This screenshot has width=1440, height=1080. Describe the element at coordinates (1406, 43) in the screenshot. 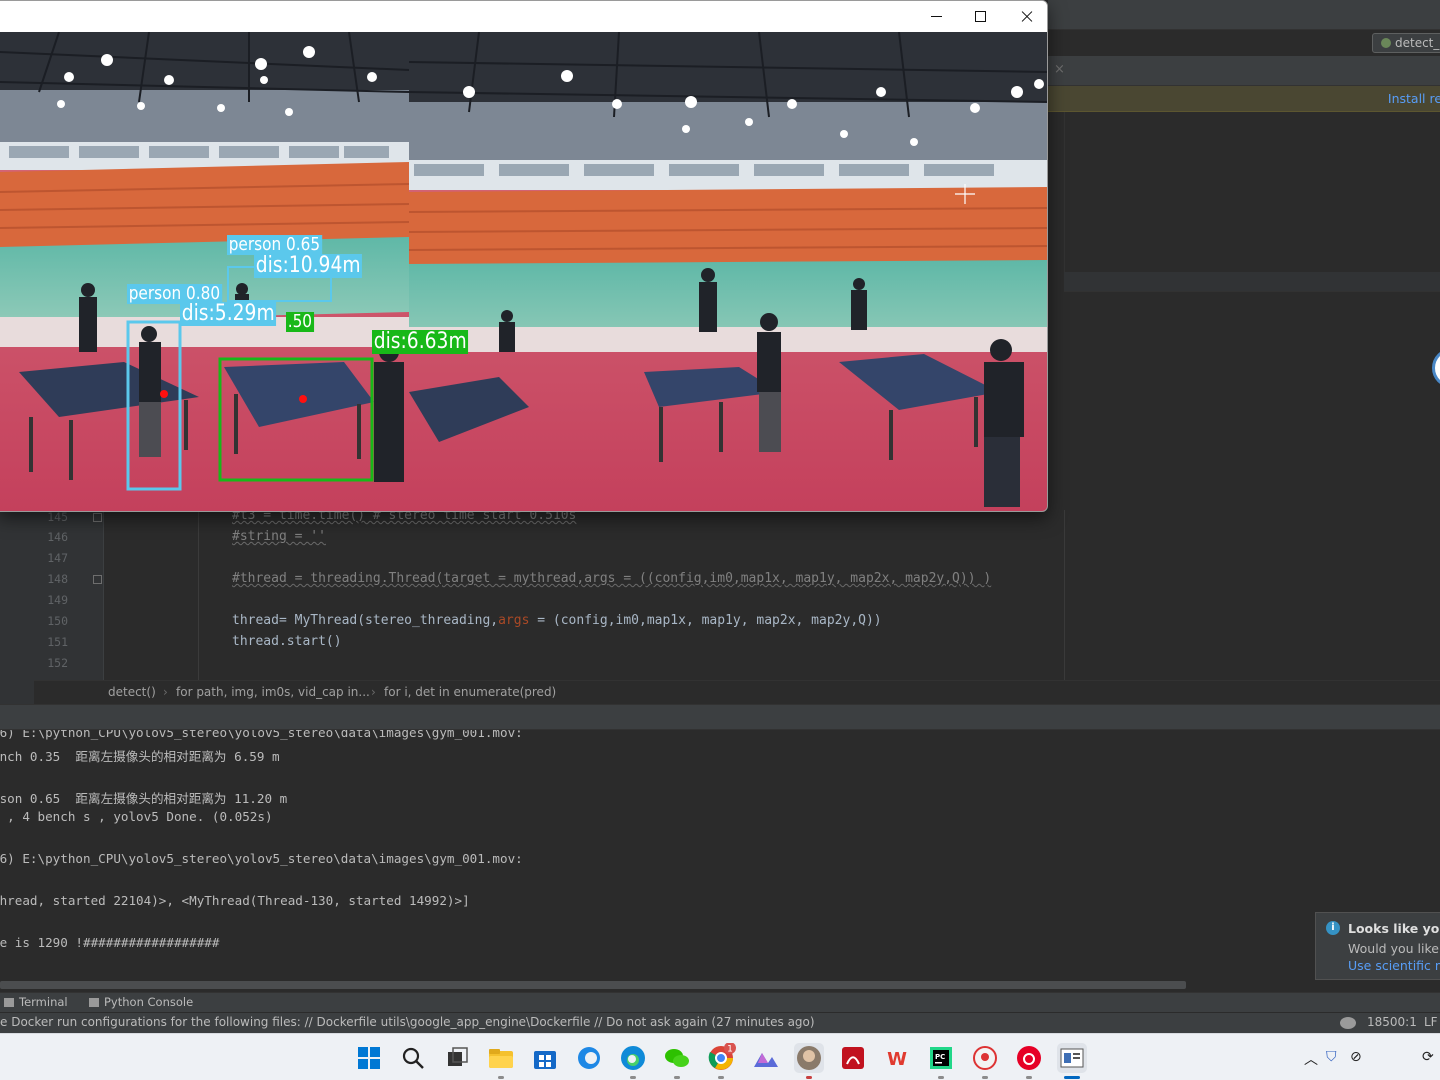

I see `run-configuration-selector: detect_` at that location.